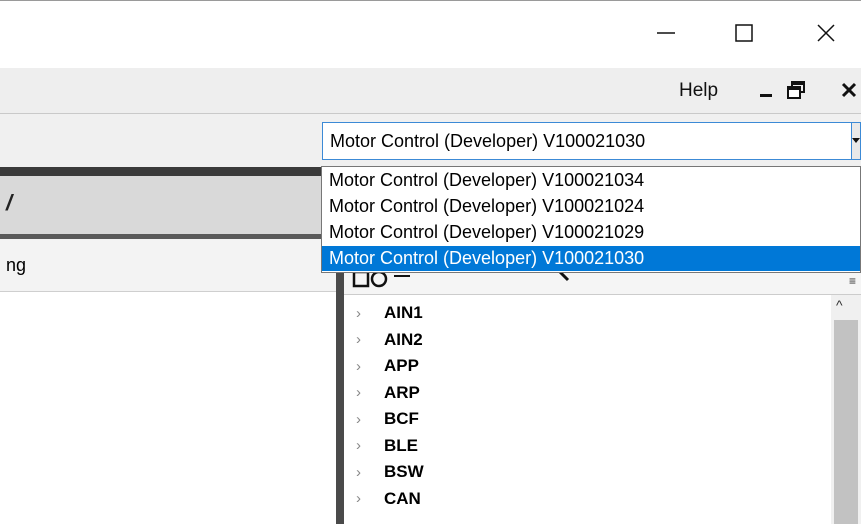 The width and height of the screenshot is (861, 524). I want to click on inner-minimize-button, so click(766, 90).